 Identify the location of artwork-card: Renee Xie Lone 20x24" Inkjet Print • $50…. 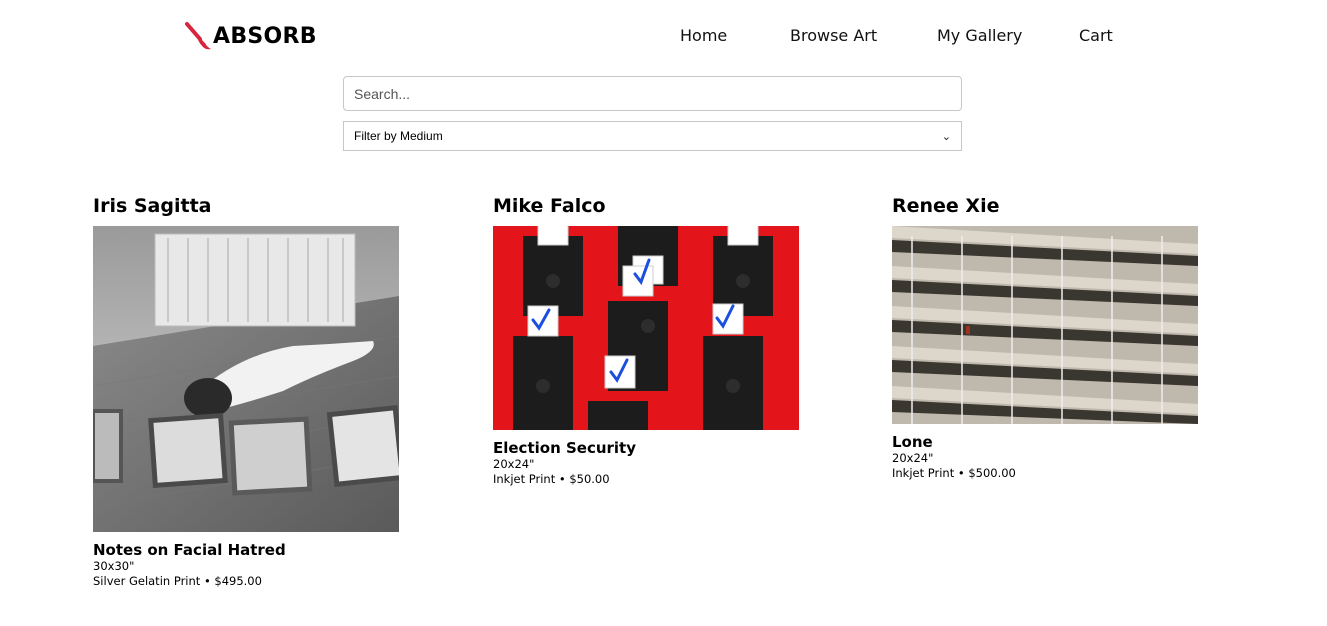
(1052, 338).